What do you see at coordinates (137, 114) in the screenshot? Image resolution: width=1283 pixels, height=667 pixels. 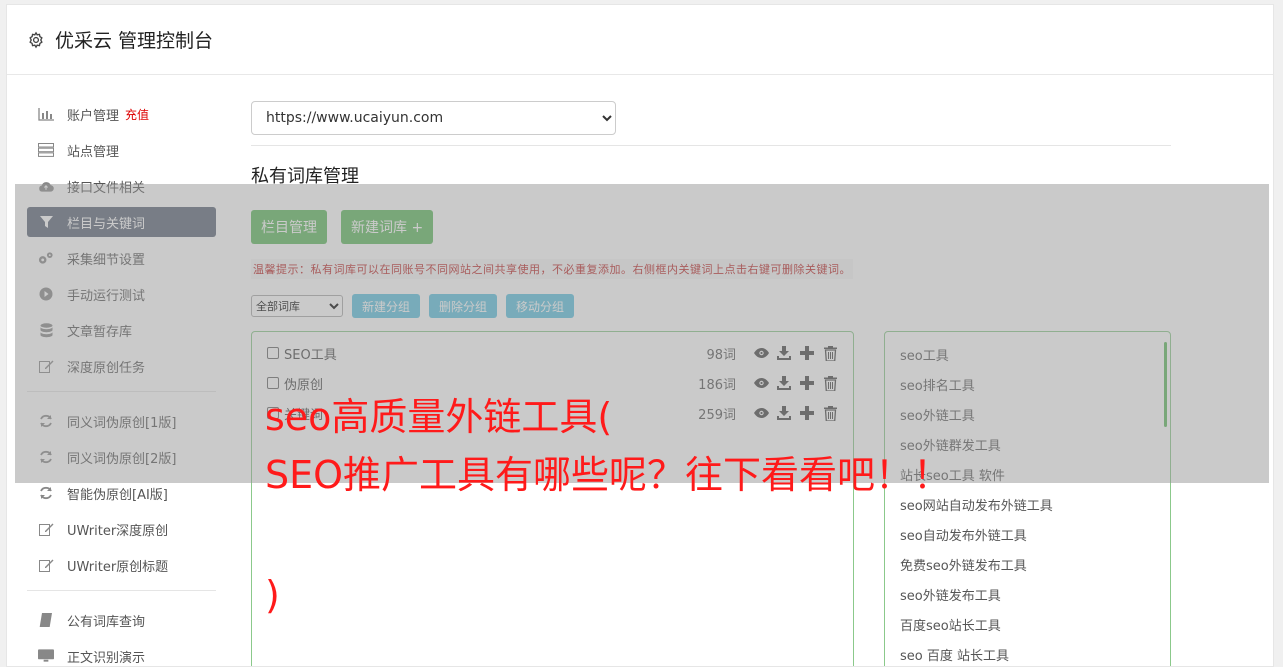 I see `recharge-link: 充值` at bounding box center [137, 114].